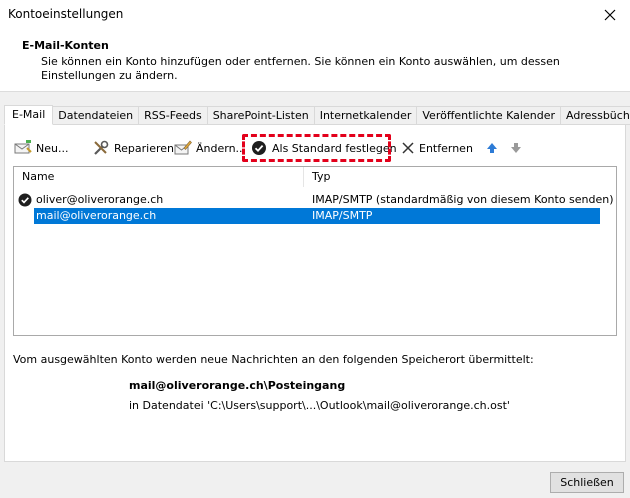 The image size is (630, 498). Describe the element at coordinates (342, 215) in the screenshot. I see `row-account-type: IMAP/SMTP` at that location.